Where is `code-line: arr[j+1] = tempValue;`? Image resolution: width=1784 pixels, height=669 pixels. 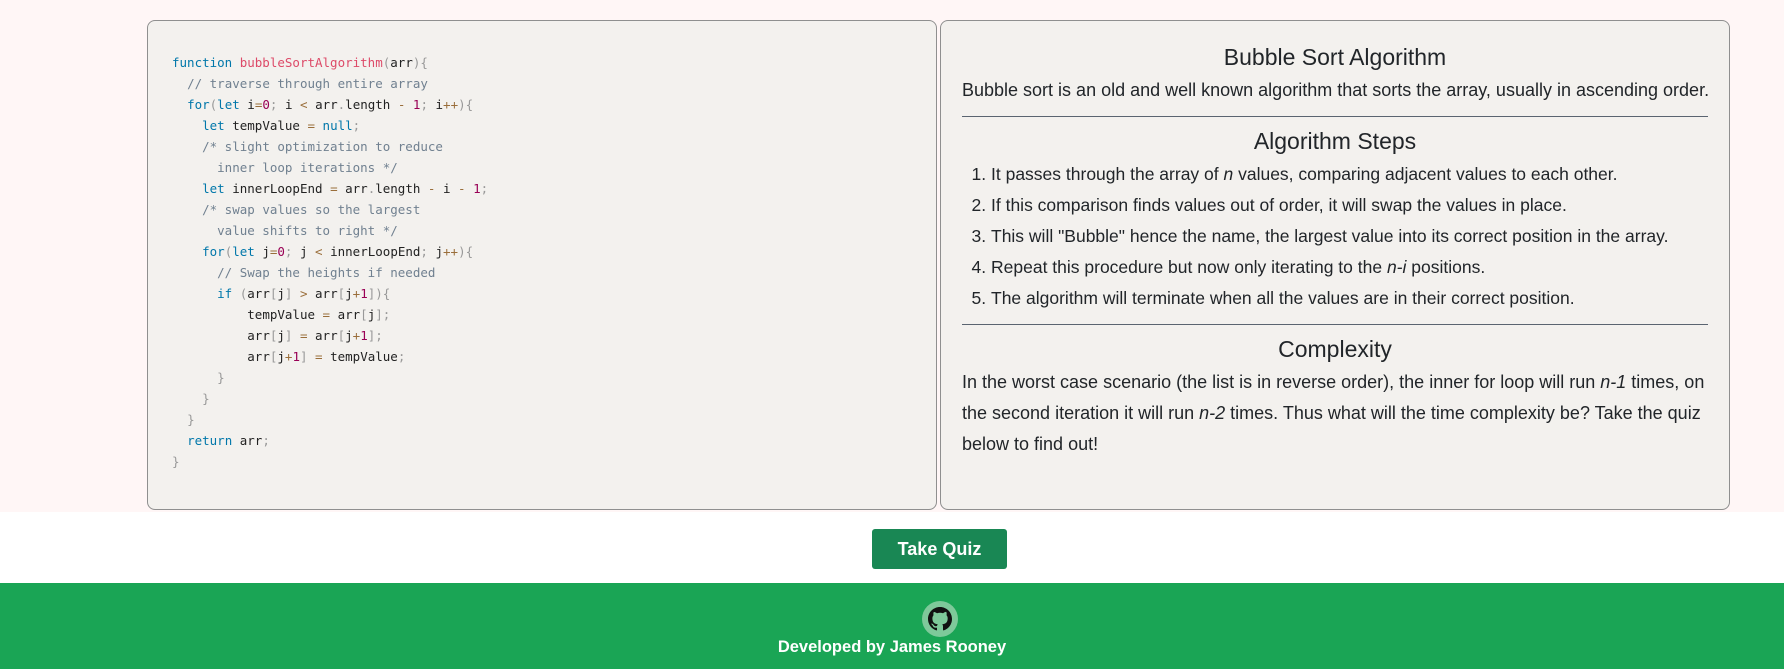
code-line: arr[j+1] = tempValue; is located at coordinates (330, 356).